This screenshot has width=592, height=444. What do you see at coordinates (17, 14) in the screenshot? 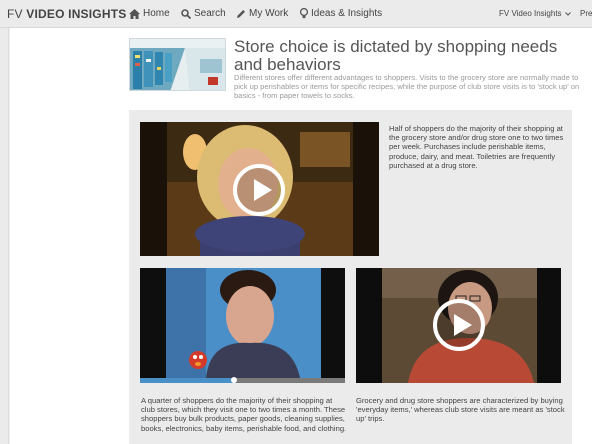
I see `logo-prefix: FV` at bounding box center [17, 14].